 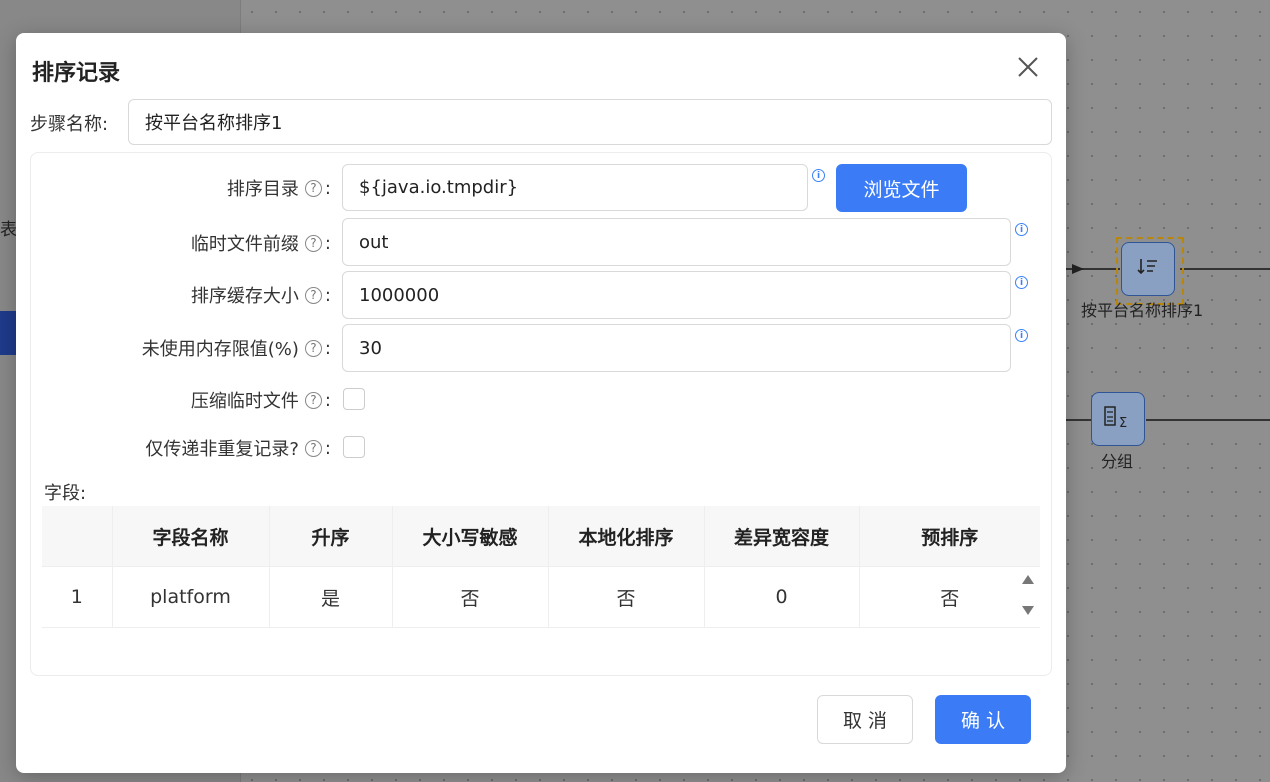 I want to click on temp-prefix-input, so click(x=676, y=242).